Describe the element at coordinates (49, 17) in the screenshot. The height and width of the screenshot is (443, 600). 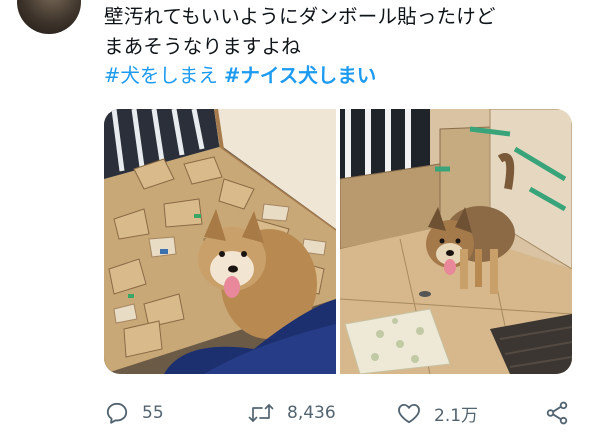
I see `avatar` at that location.